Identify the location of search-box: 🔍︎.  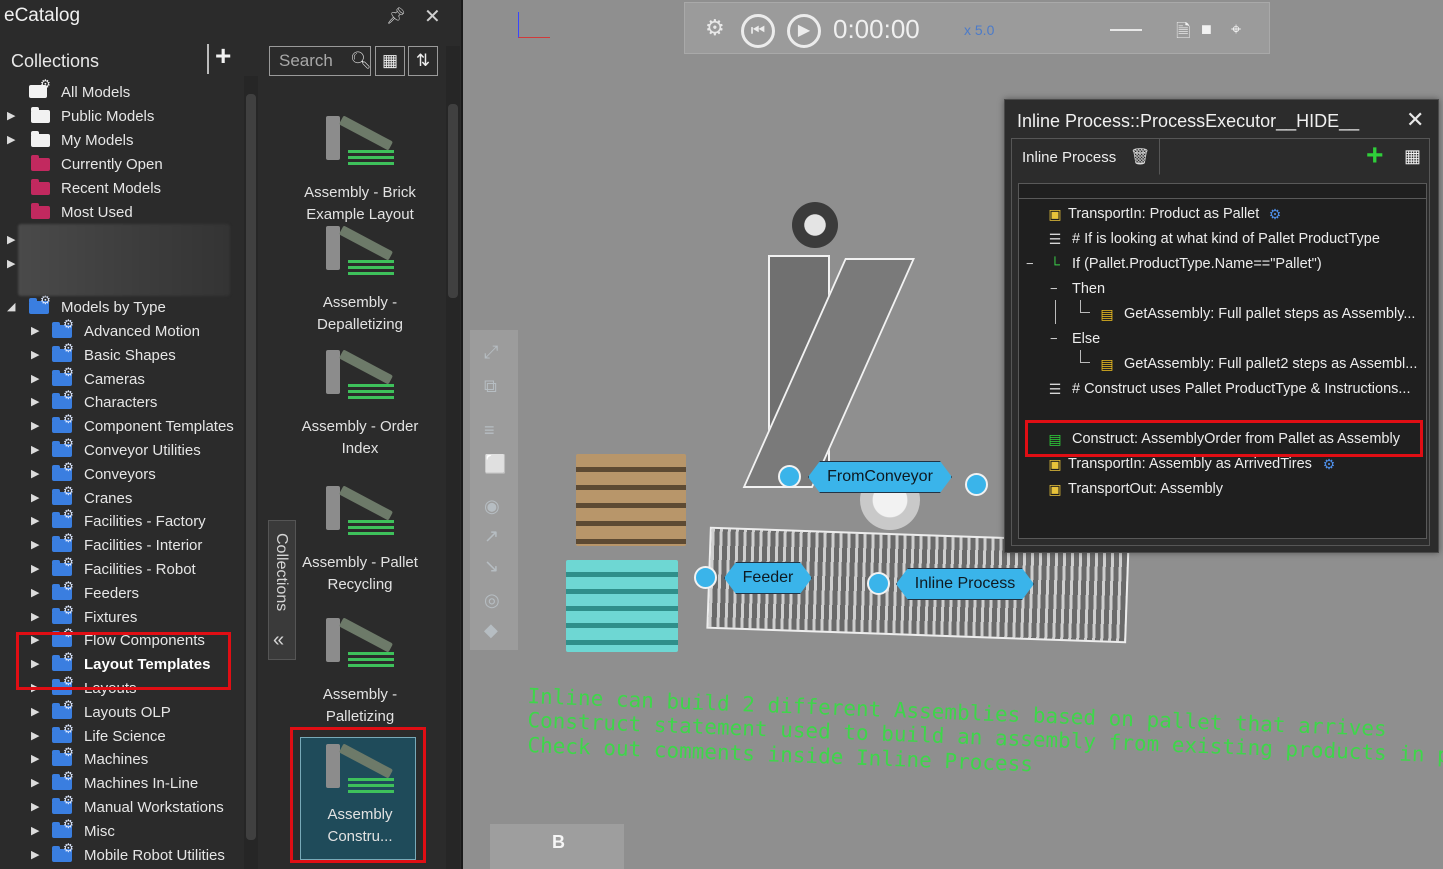
(320, 61).